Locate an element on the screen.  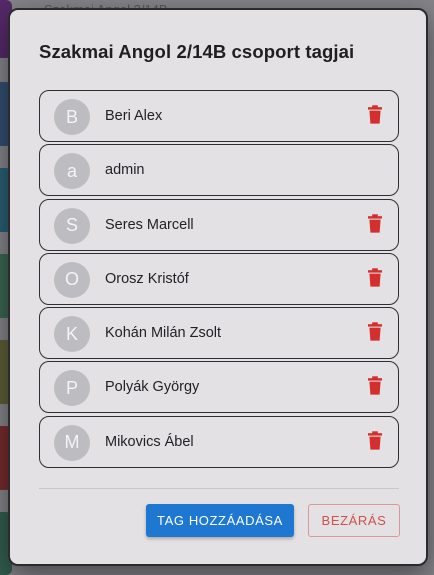
add-member-button: TAG HOZZÁADÁSA is located at coordinates (220, 520).